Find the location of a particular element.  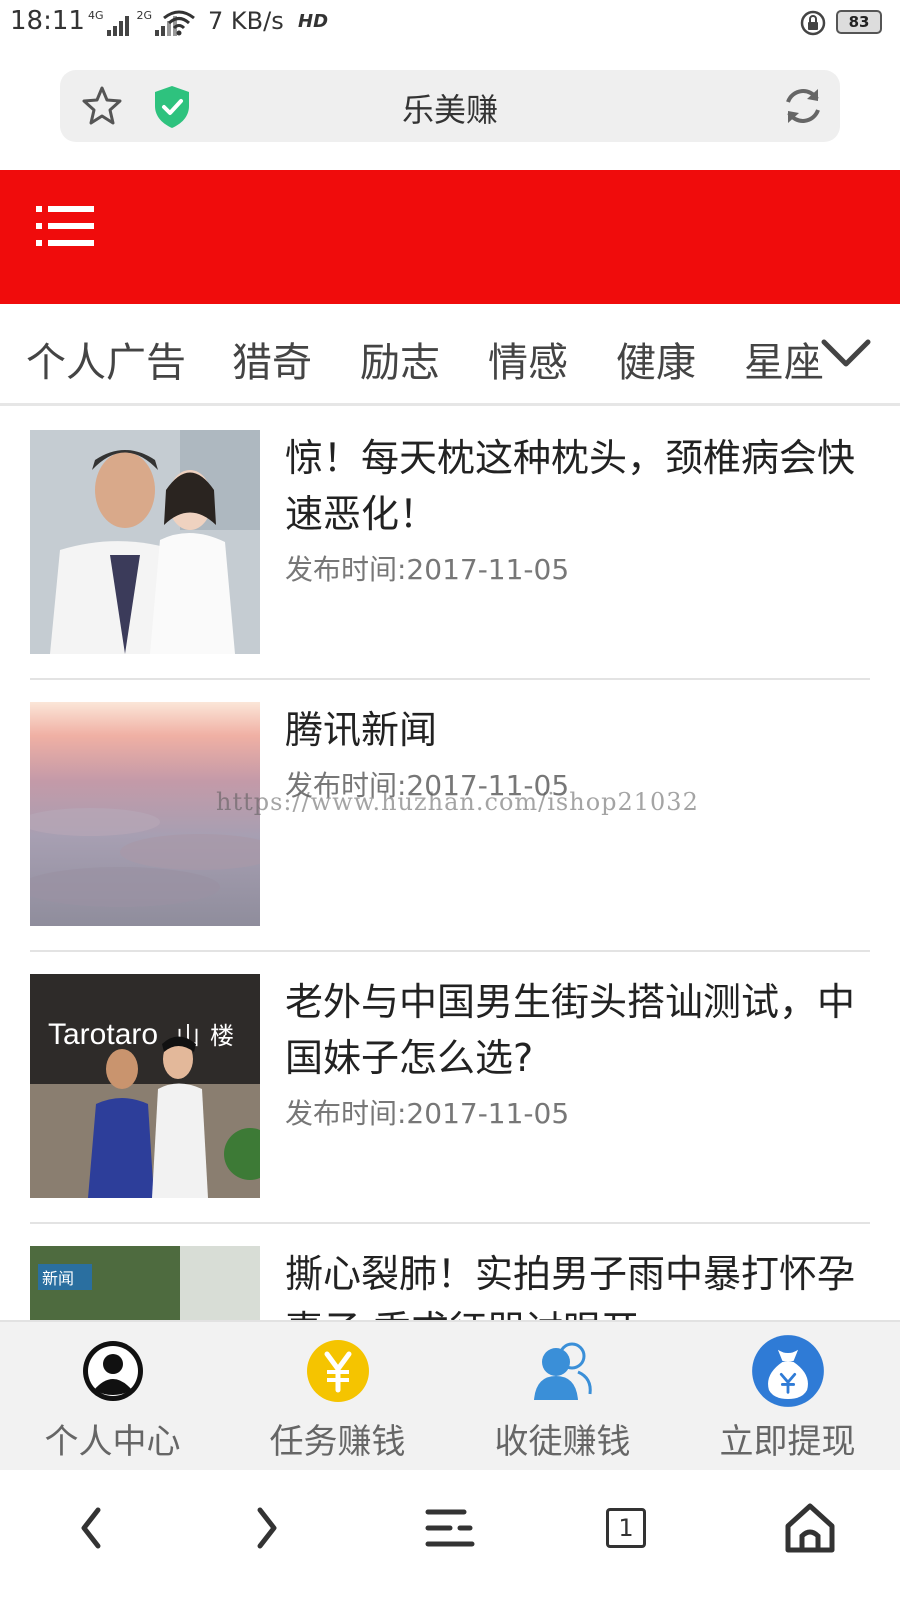

status-time: 18:11 is located at coordinates (47, 21).